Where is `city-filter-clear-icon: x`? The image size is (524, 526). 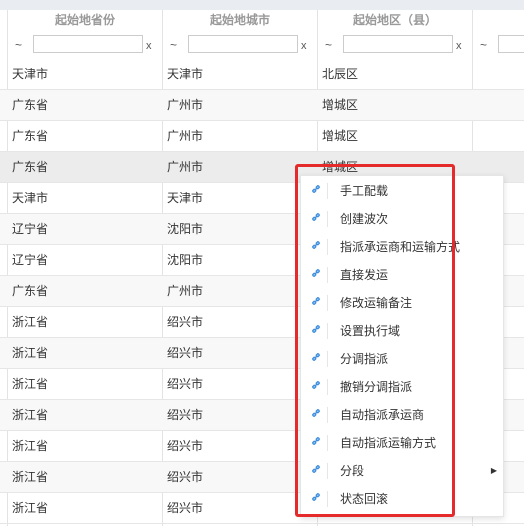
city-filter-clear-icon: x is located at coordinates (304, 46).